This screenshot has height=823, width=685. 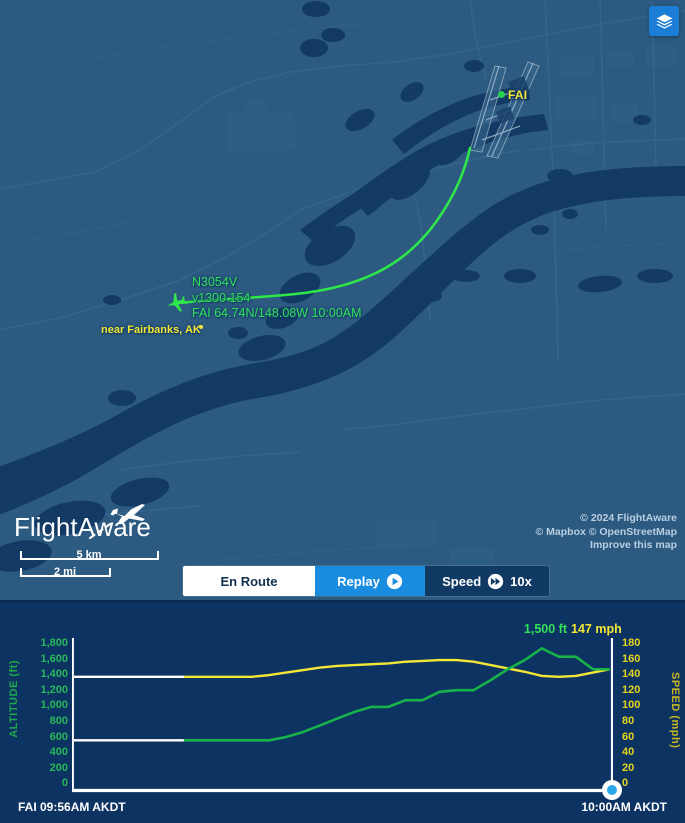 What do you see at coordinates (277, 313) in the screenshot?
I see `aircraft-position: FAI 64.74N/148.08W 10:00AM` at bounding box center [277, 313].